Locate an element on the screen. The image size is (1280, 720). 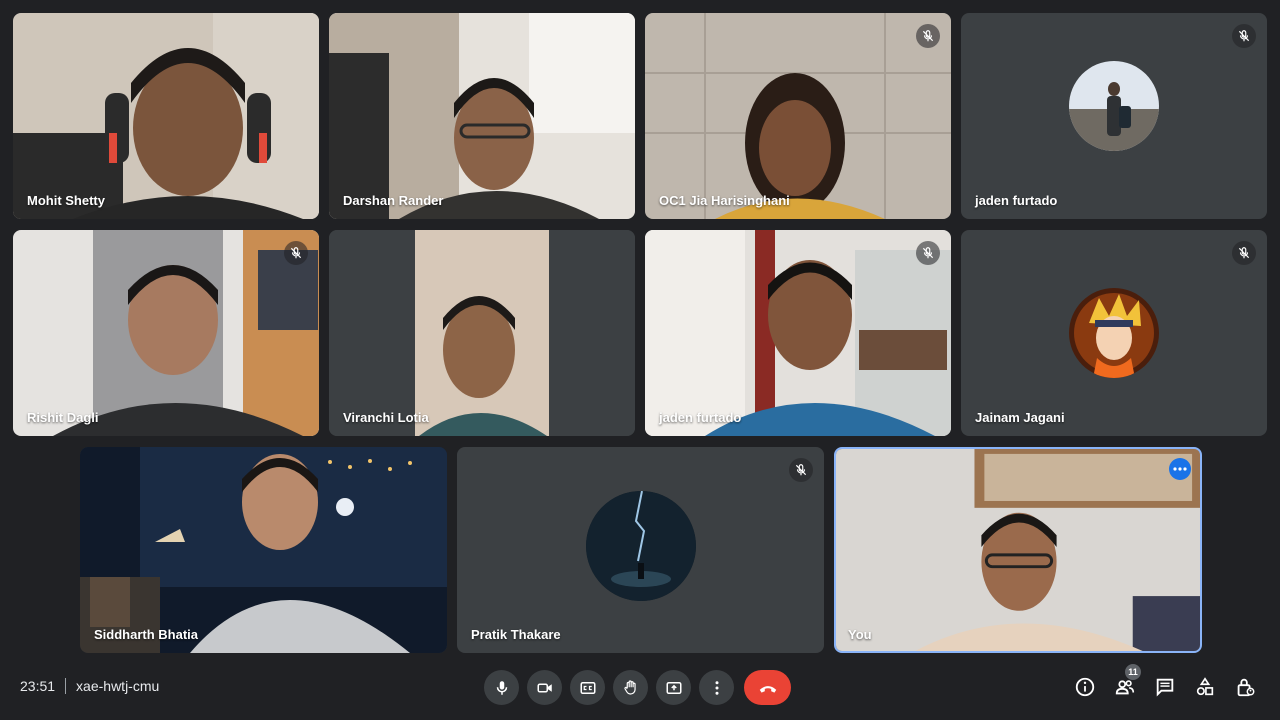
microphone-button is located at coordinates (501, 687).